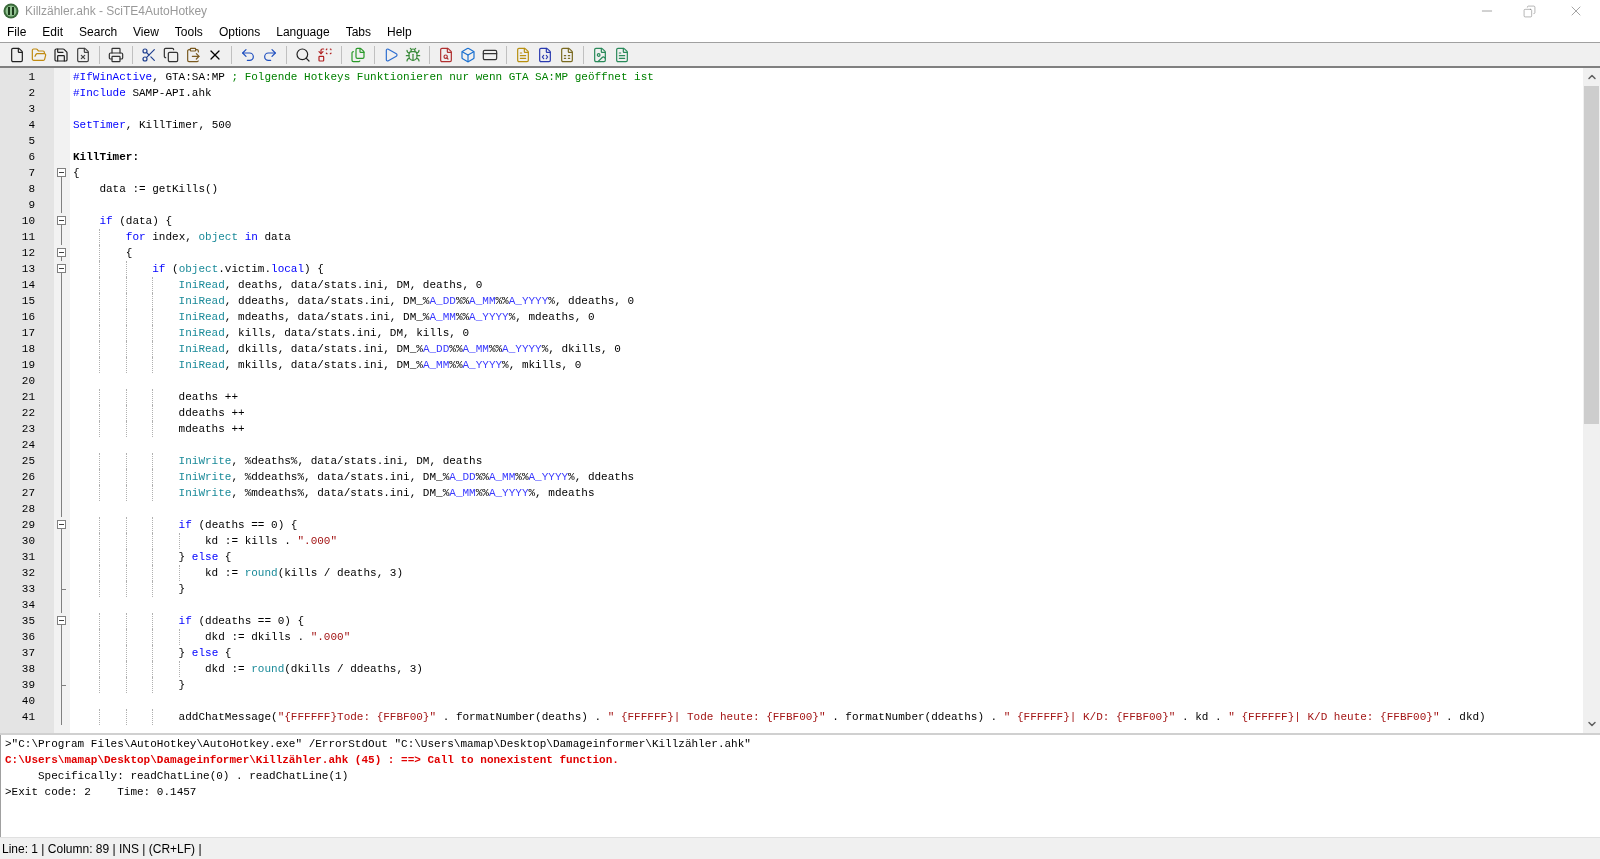 The width and height of the screenshot is (1600, 859). I want to click on line-number: 24, so click(28, 445).